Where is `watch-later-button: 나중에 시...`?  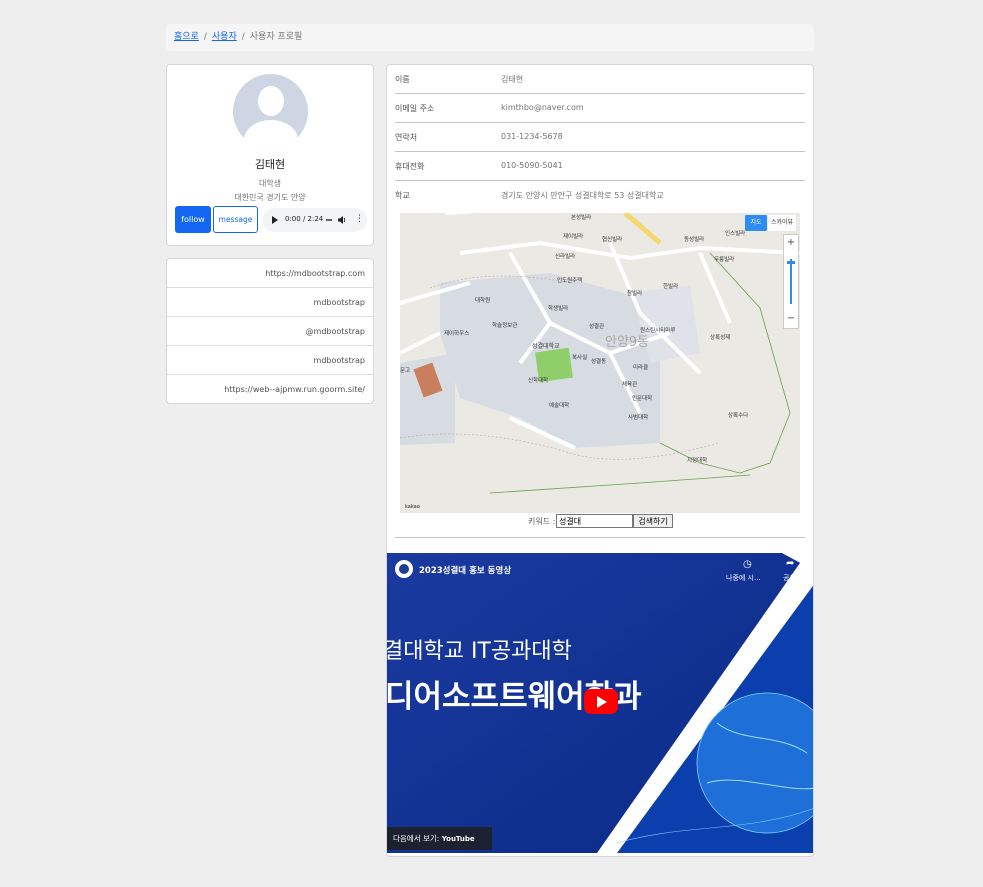 watch-later-button: 나중에 시... is located at coordinates (743, 578).